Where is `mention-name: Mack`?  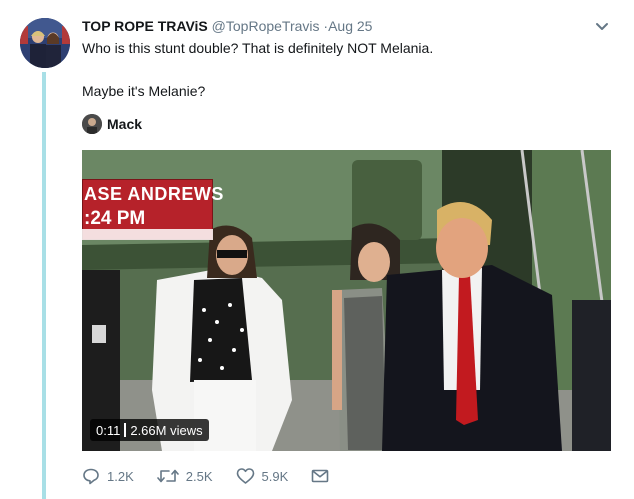
mention-name: Mack is located at coordinates (124, 124).